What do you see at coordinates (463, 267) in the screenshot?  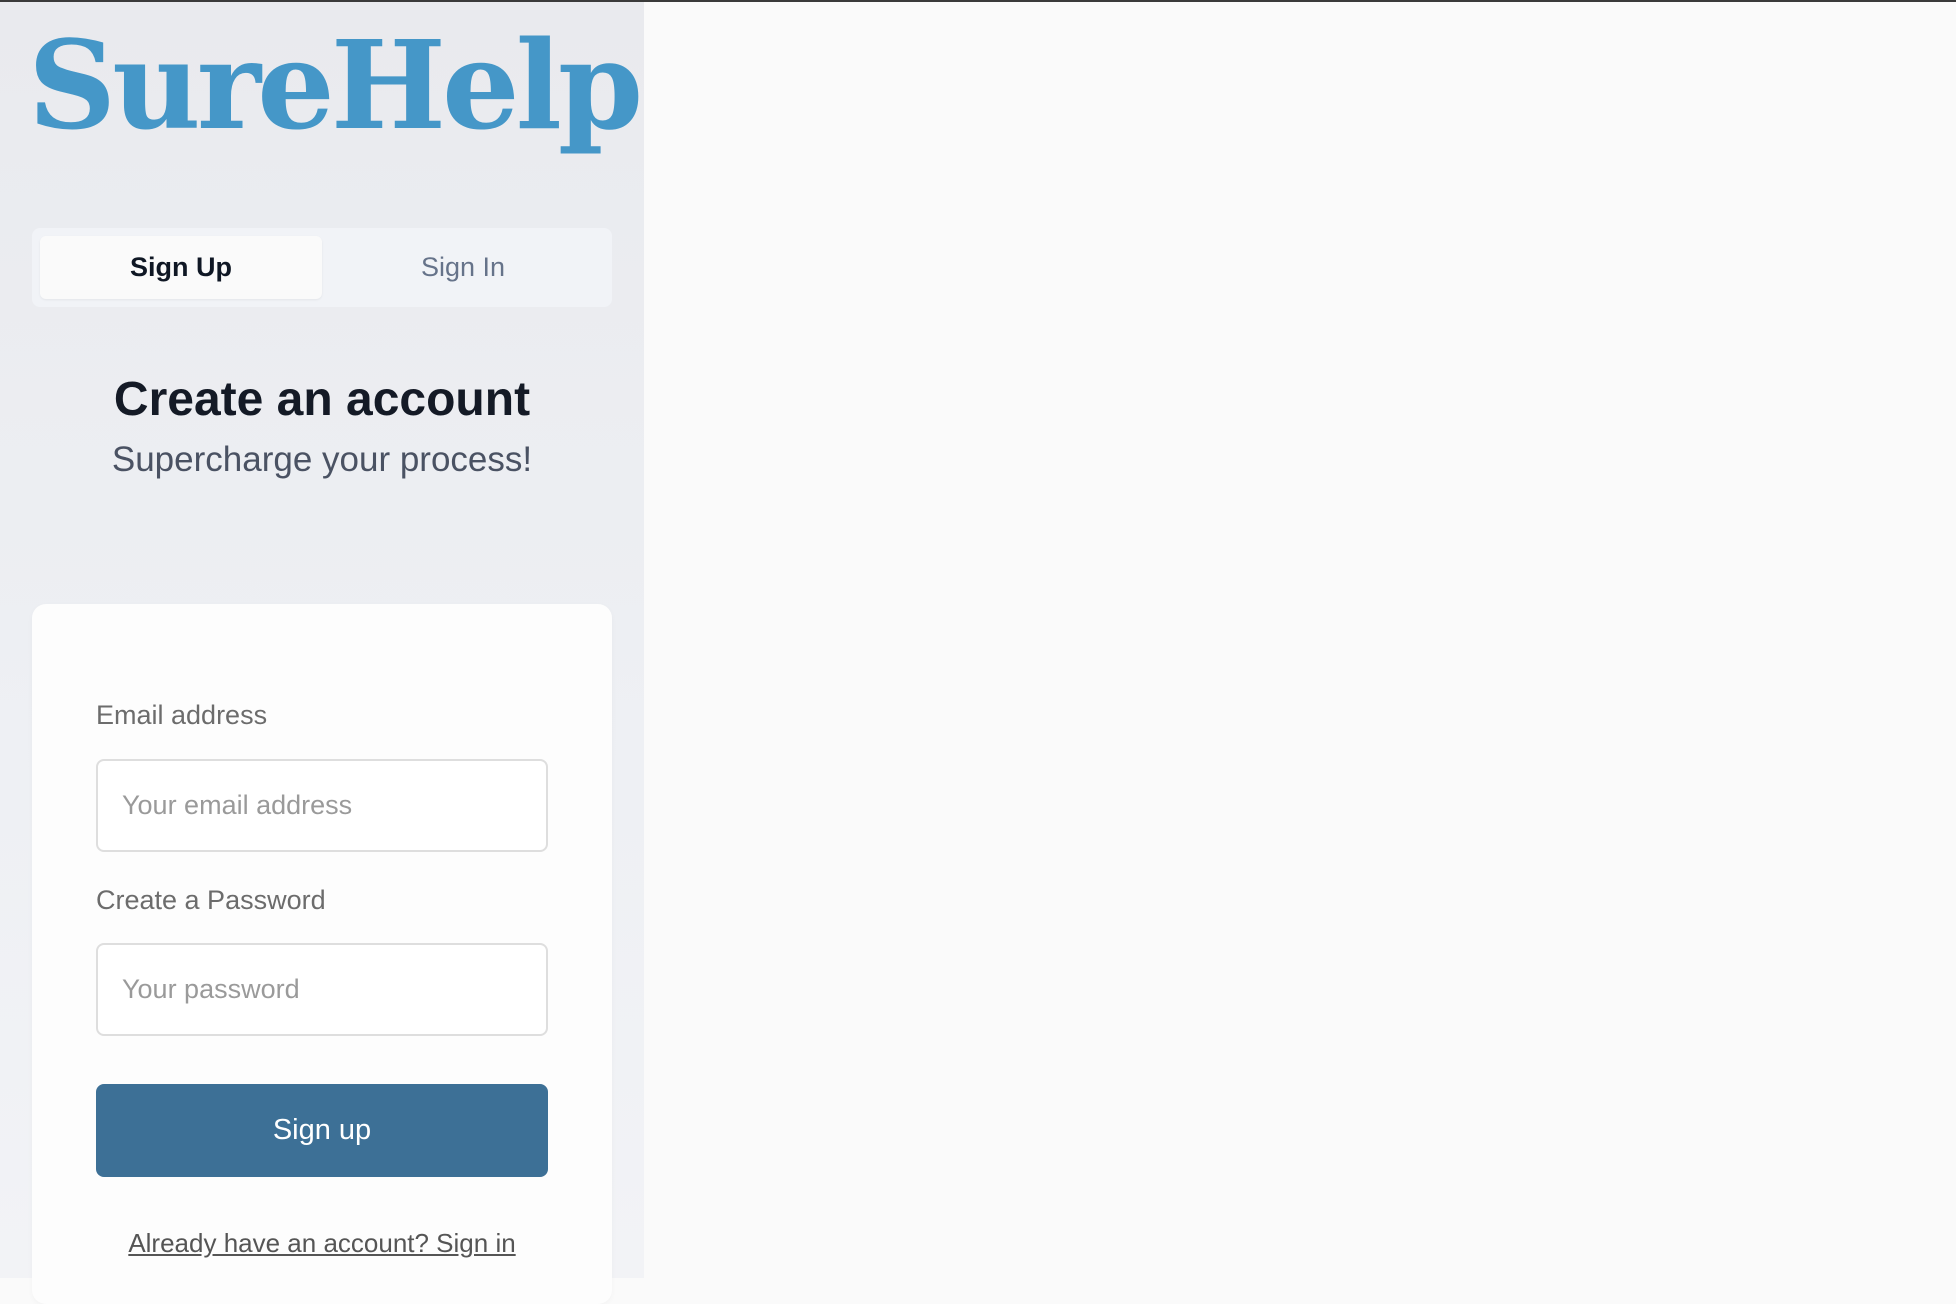 I see `tab-sign-in: Sign In` at bounding box center [463, 267].